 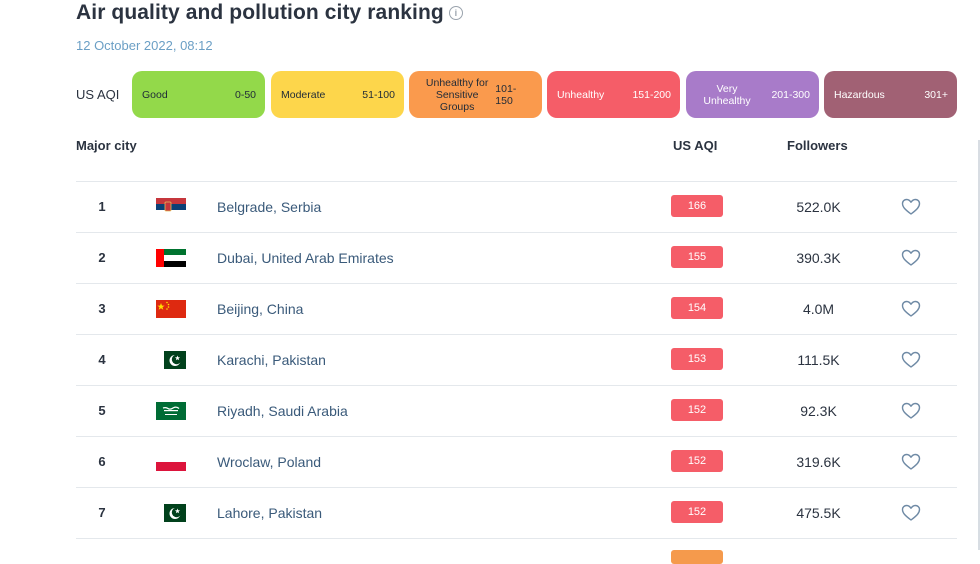 I want to click on table-row: 7 Lahore, Pakistan 152 475.5K, so click(x=516, y=512).